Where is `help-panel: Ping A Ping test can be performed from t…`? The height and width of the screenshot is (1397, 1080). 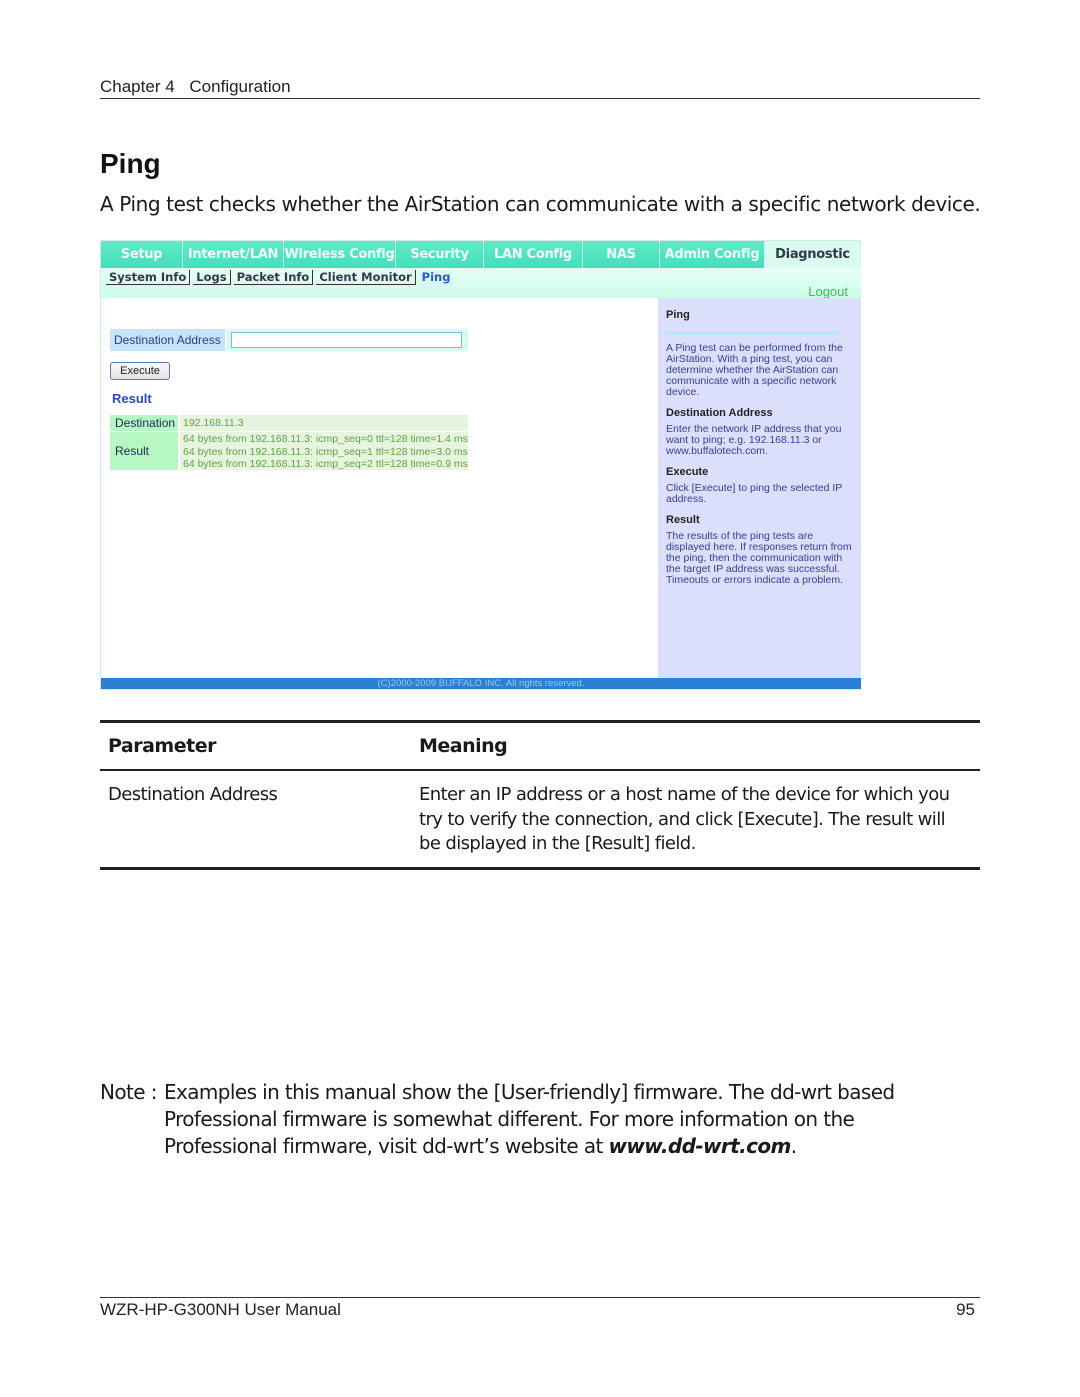
help-panel: Ping A Ping test can be performed from t… is located at coordinates (759, 488).